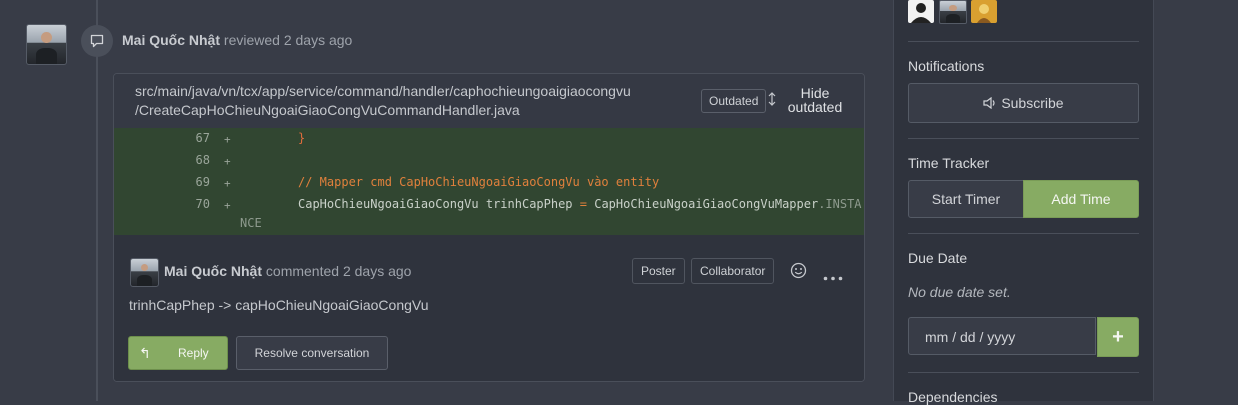 Image resolution: width=1238 pixels, height=405 pixels. What do you see at coordinates (192, 160) in the screenshot?
I see `line-number: 68` at bounding box center [192, 160].